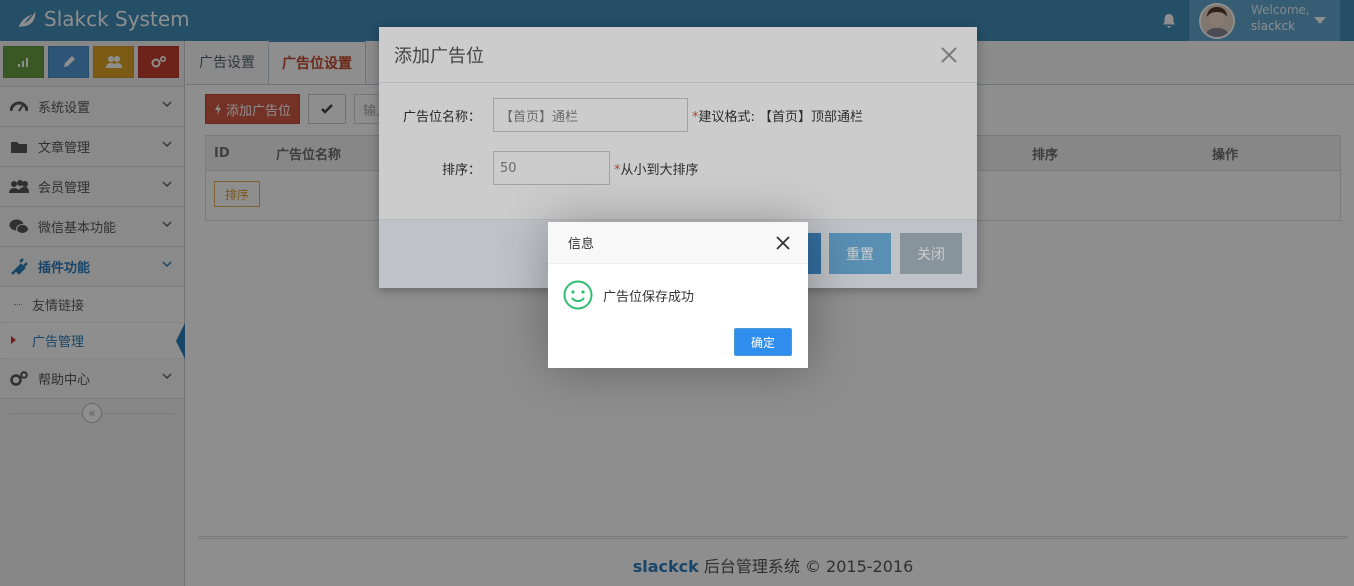 This screenshot has width=1354, height=586. I want to click on info-dialog: 信息 广告位保存成功 确定, so click(678, 295).